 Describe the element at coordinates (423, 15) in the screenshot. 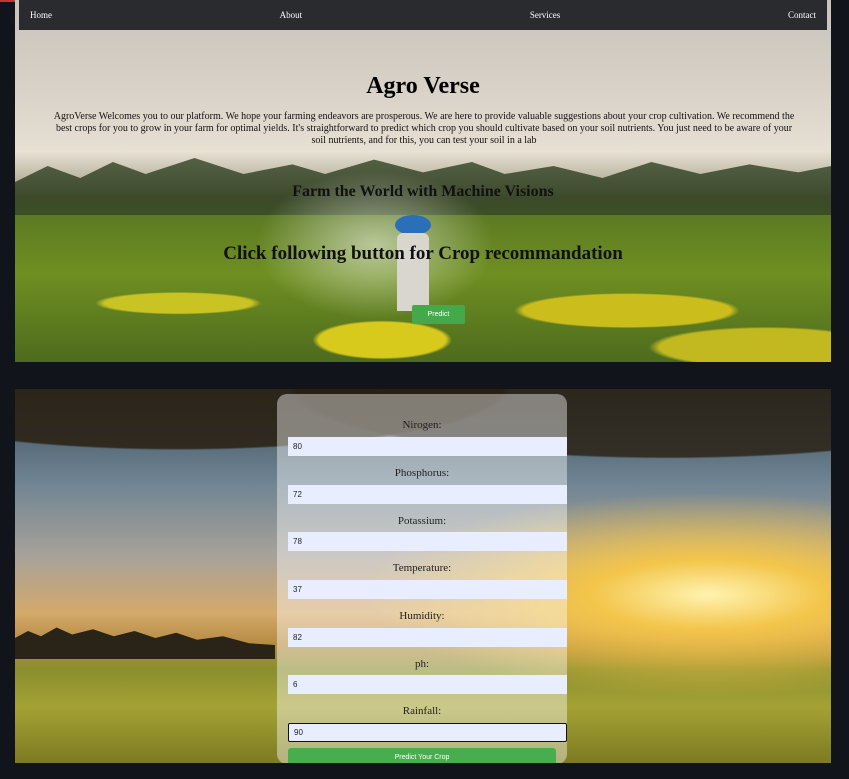

I see `top-nav: Home About Services Contact` at that location.